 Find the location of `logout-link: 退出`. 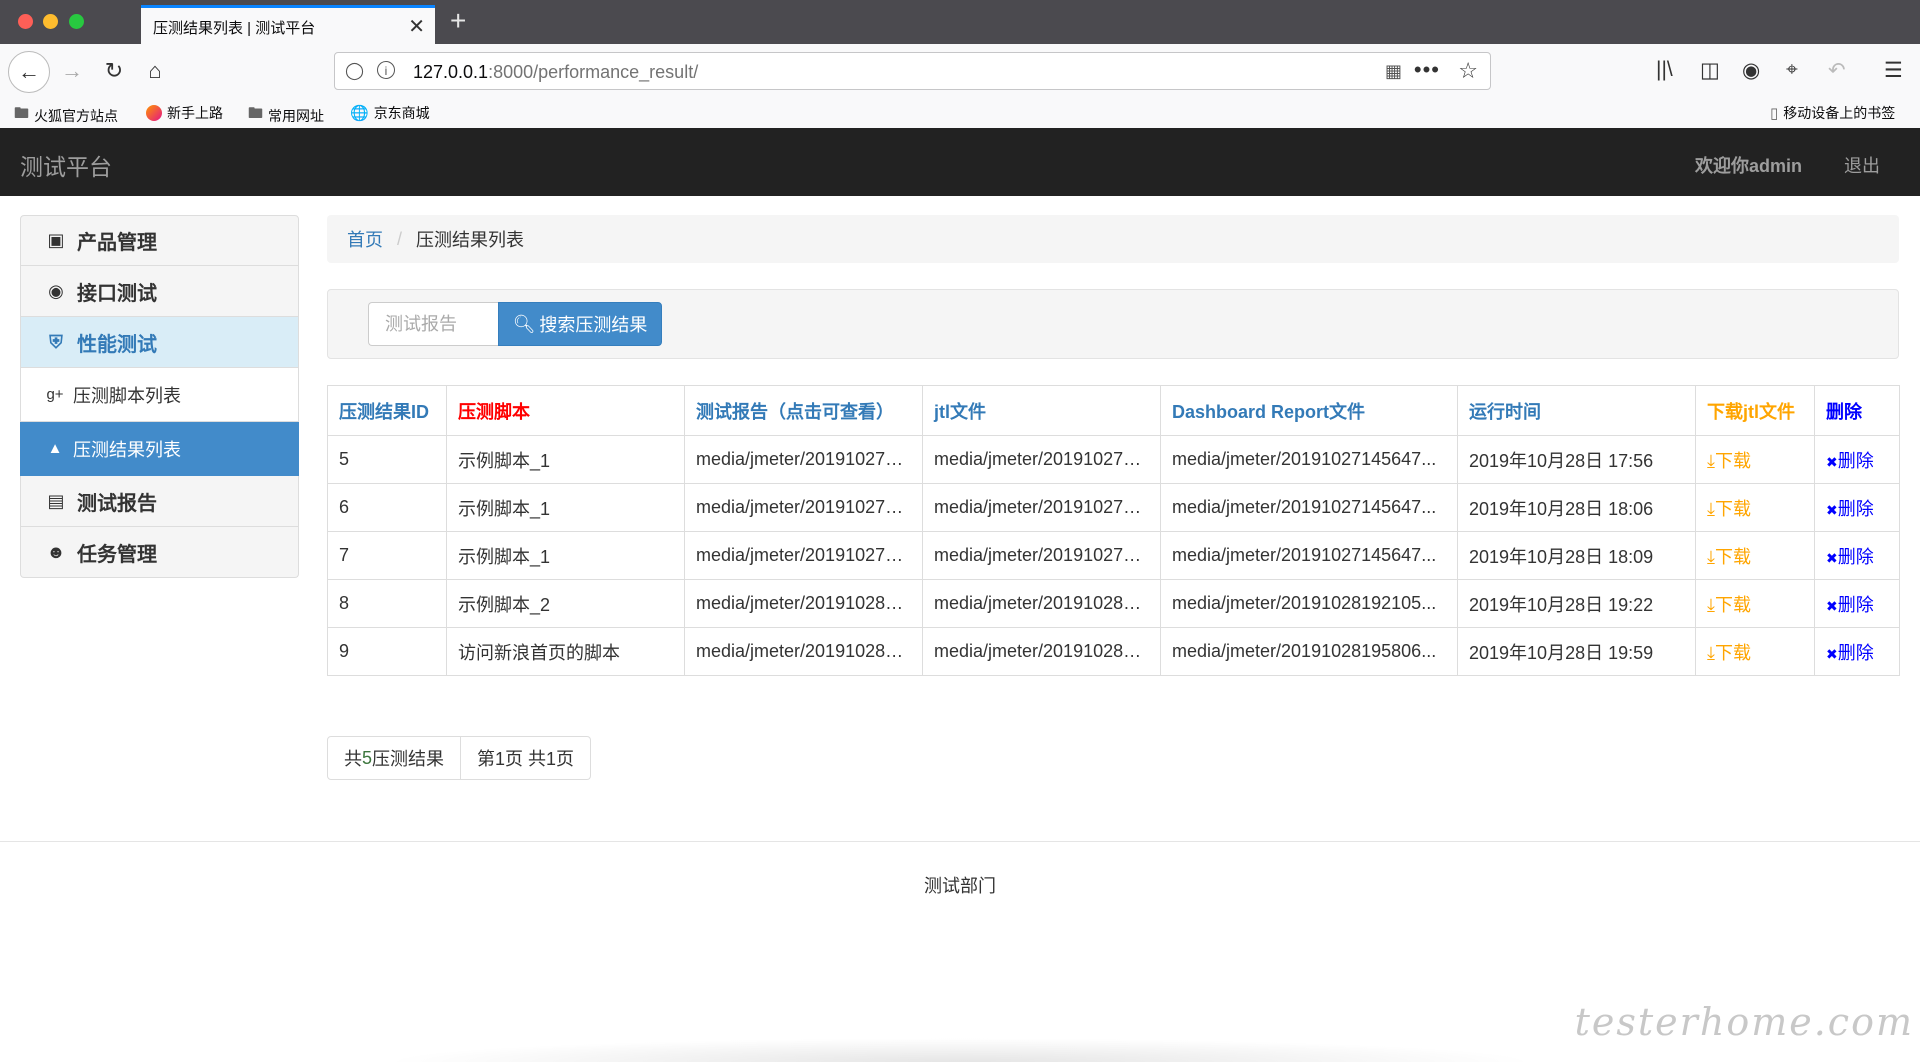

logout-link: 退出 is located at coordinates (1862, 165).